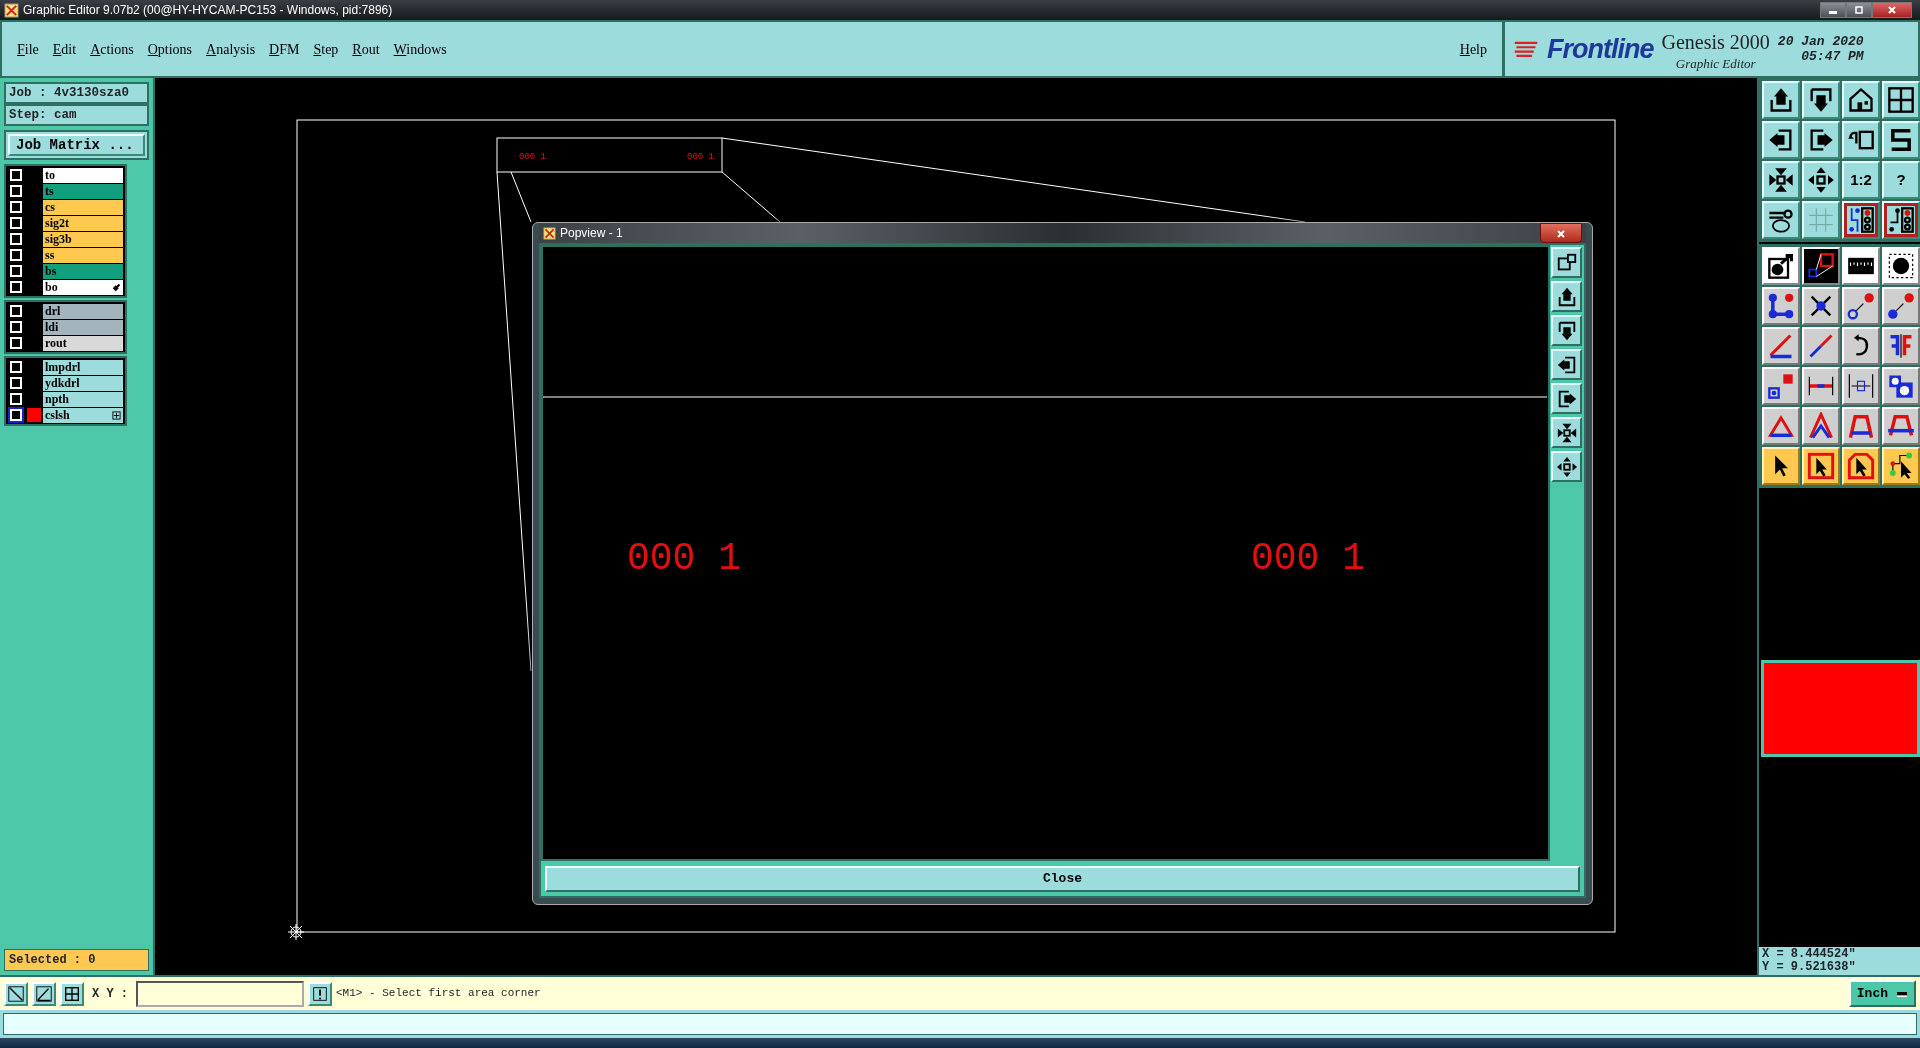 This screenshot has width=1920, height=1048. I want to click on menu-item: Rout, so click(366, 49).